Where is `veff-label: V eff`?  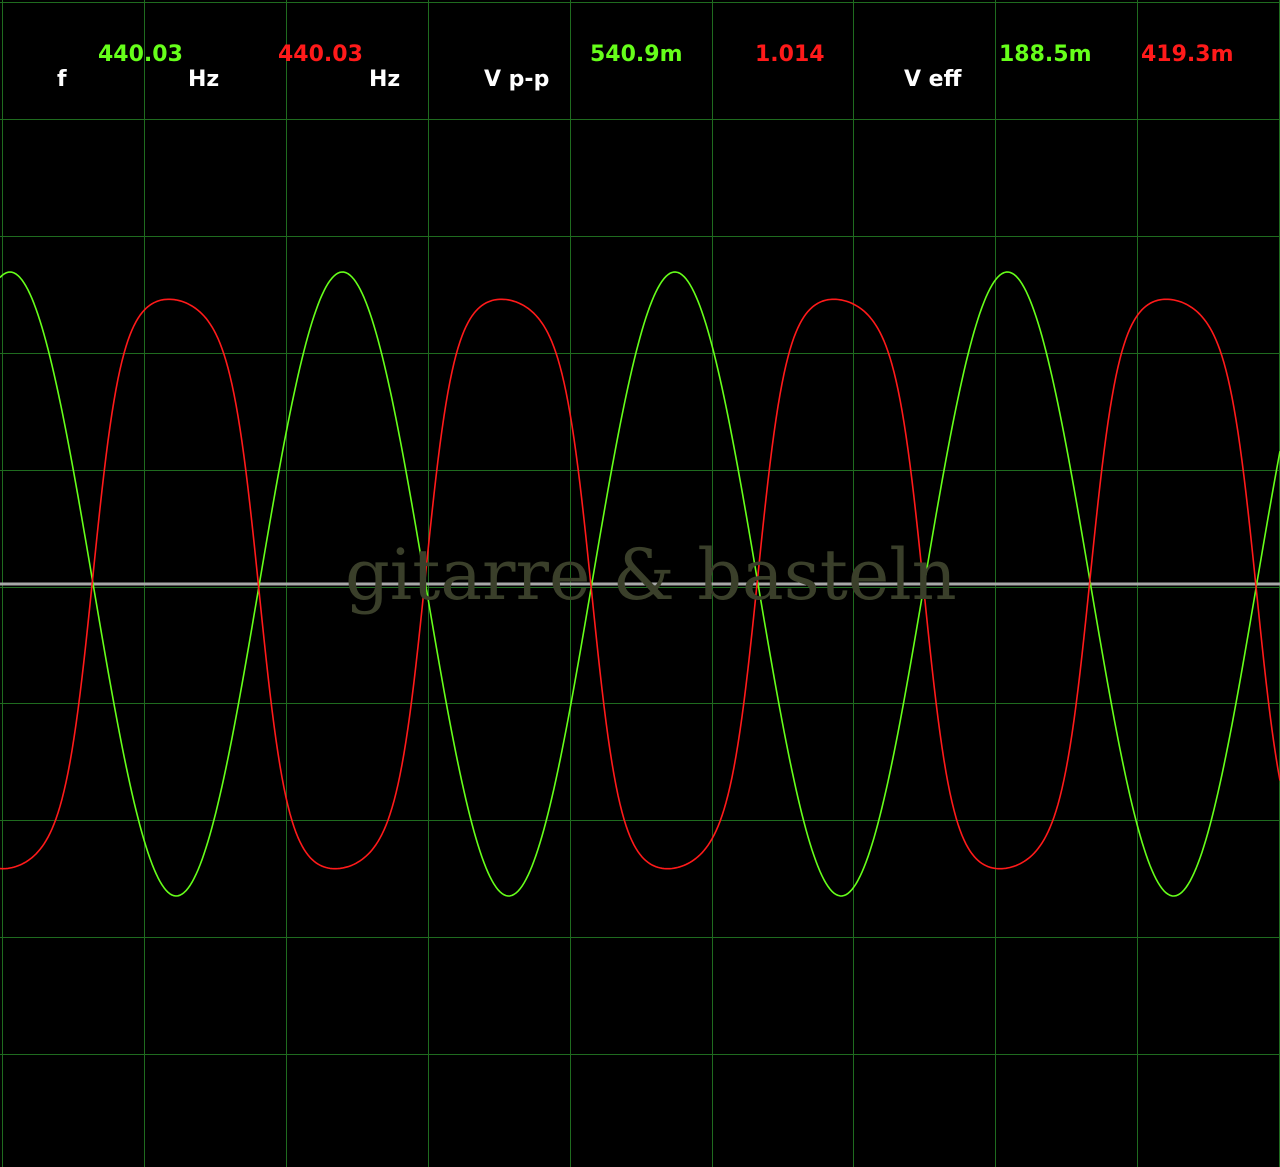
veff-label: V eff is located at coordinates (933, 79).